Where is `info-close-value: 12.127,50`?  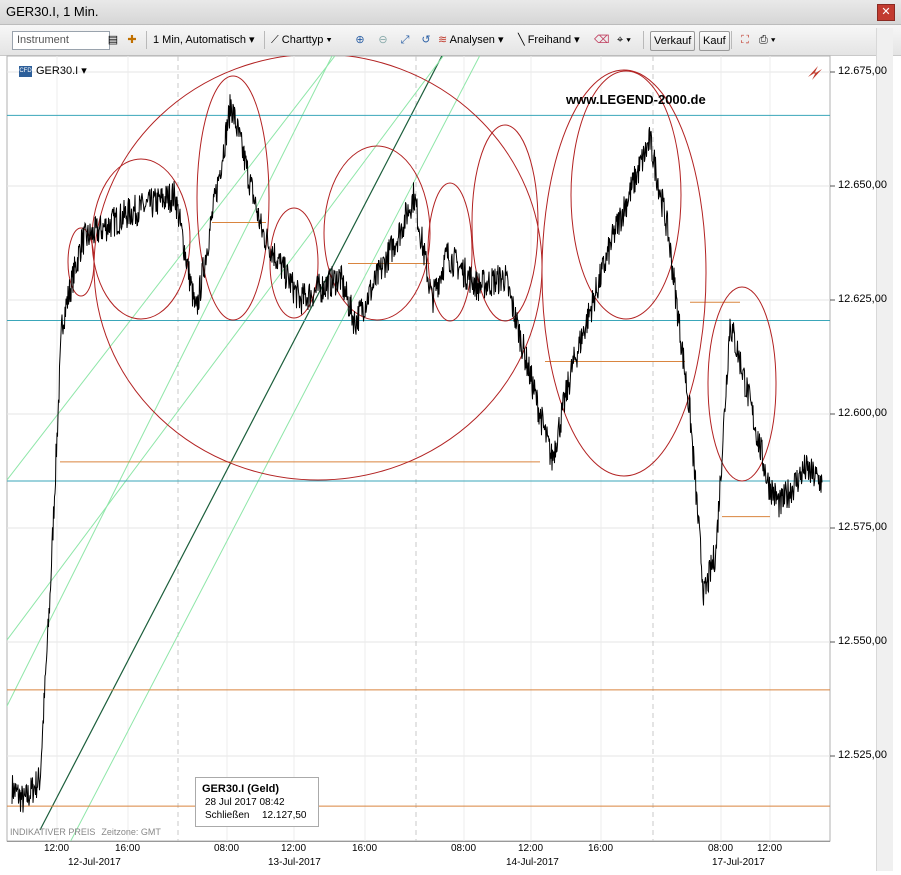
info-close-value: 12.127,50 is located at coordinates (284, 815).